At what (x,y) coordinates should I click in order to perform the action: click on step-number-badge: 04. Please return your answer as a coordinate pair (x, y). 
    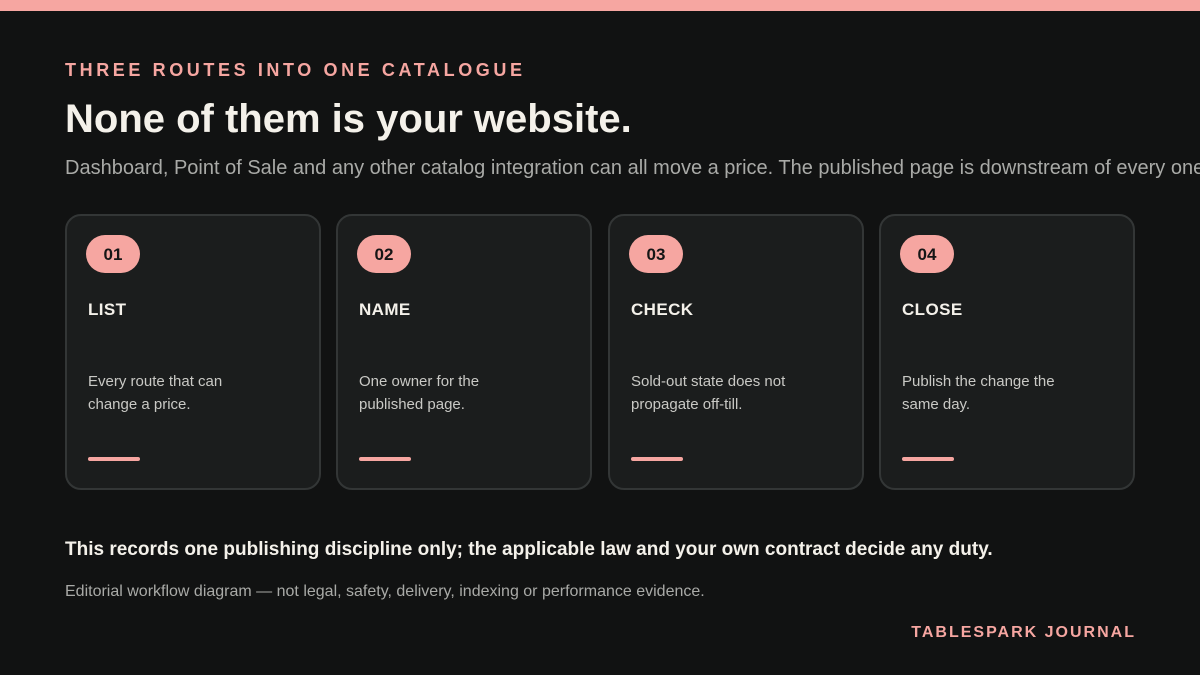
    Looking at the image, I should click on (927, 254).